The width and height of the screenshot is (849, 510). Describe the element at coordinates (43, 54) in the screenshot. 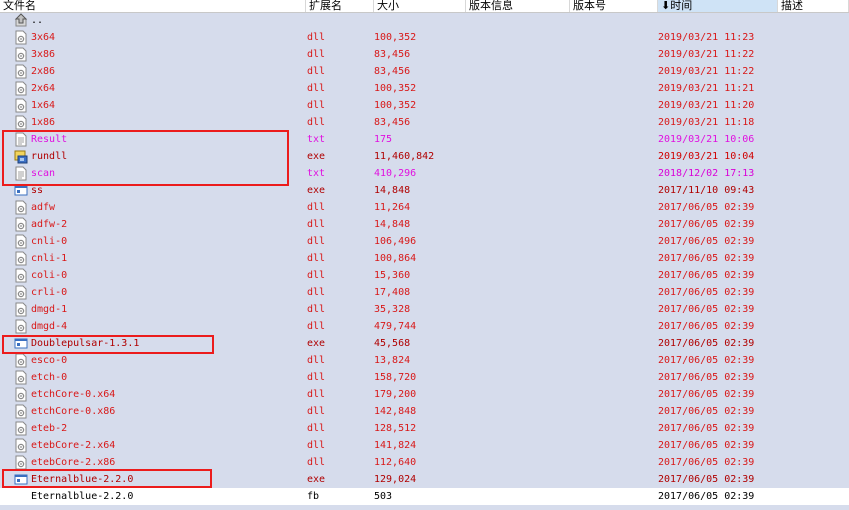

I see `file-name: 3x86` at that location.